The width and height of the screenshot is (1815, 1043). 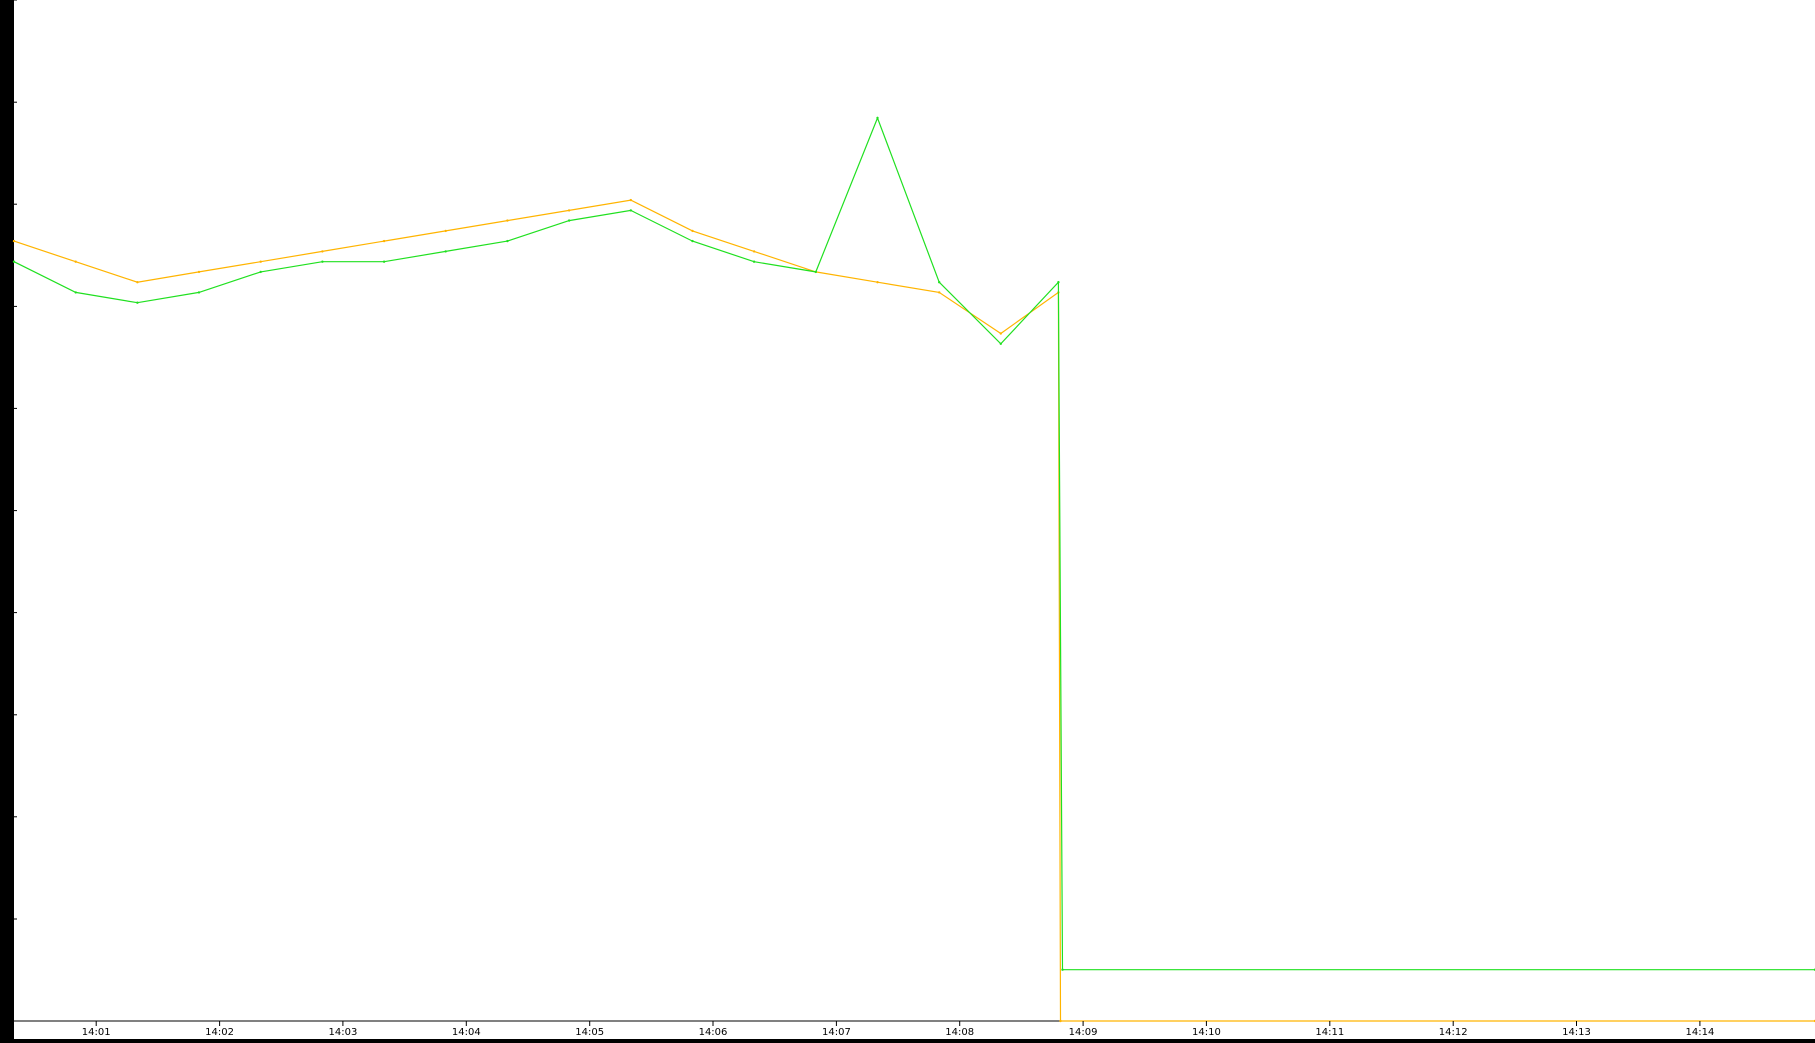 I want to click on x-tick-label: 14:07, so click(x=836, y=1032).